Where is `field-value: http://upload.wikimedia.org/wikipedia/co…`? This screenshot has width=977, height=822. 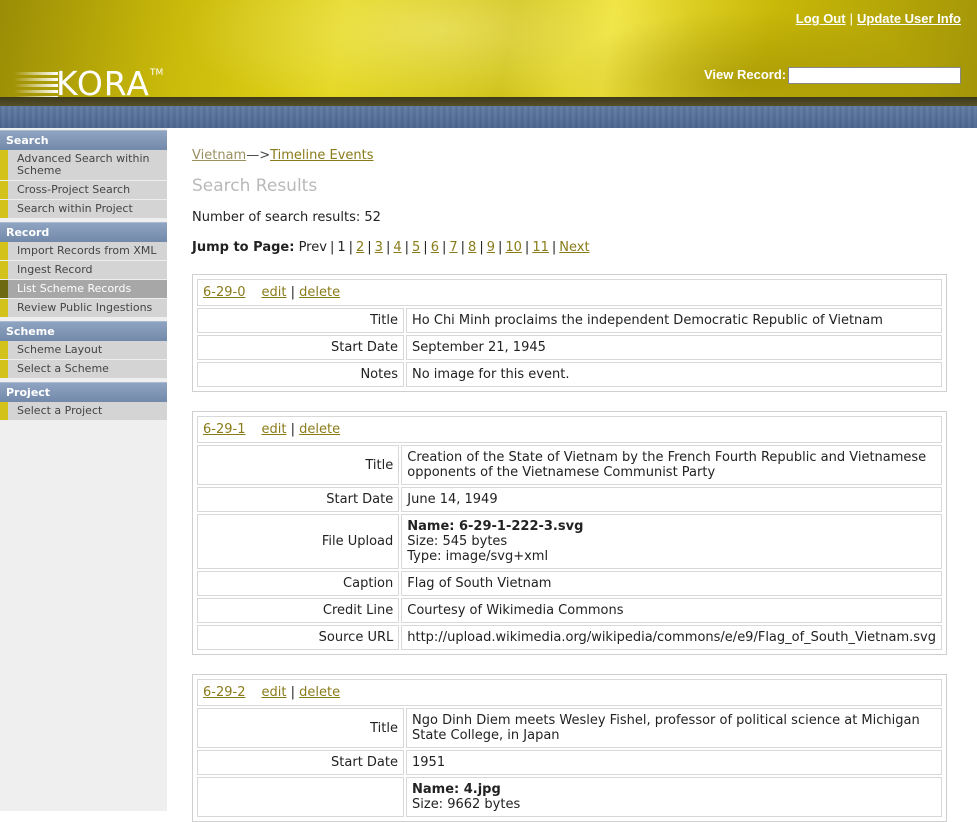
field-value: http://upload.wikimedia.org/wikipedia/co… is located at coordinates (671, 637).